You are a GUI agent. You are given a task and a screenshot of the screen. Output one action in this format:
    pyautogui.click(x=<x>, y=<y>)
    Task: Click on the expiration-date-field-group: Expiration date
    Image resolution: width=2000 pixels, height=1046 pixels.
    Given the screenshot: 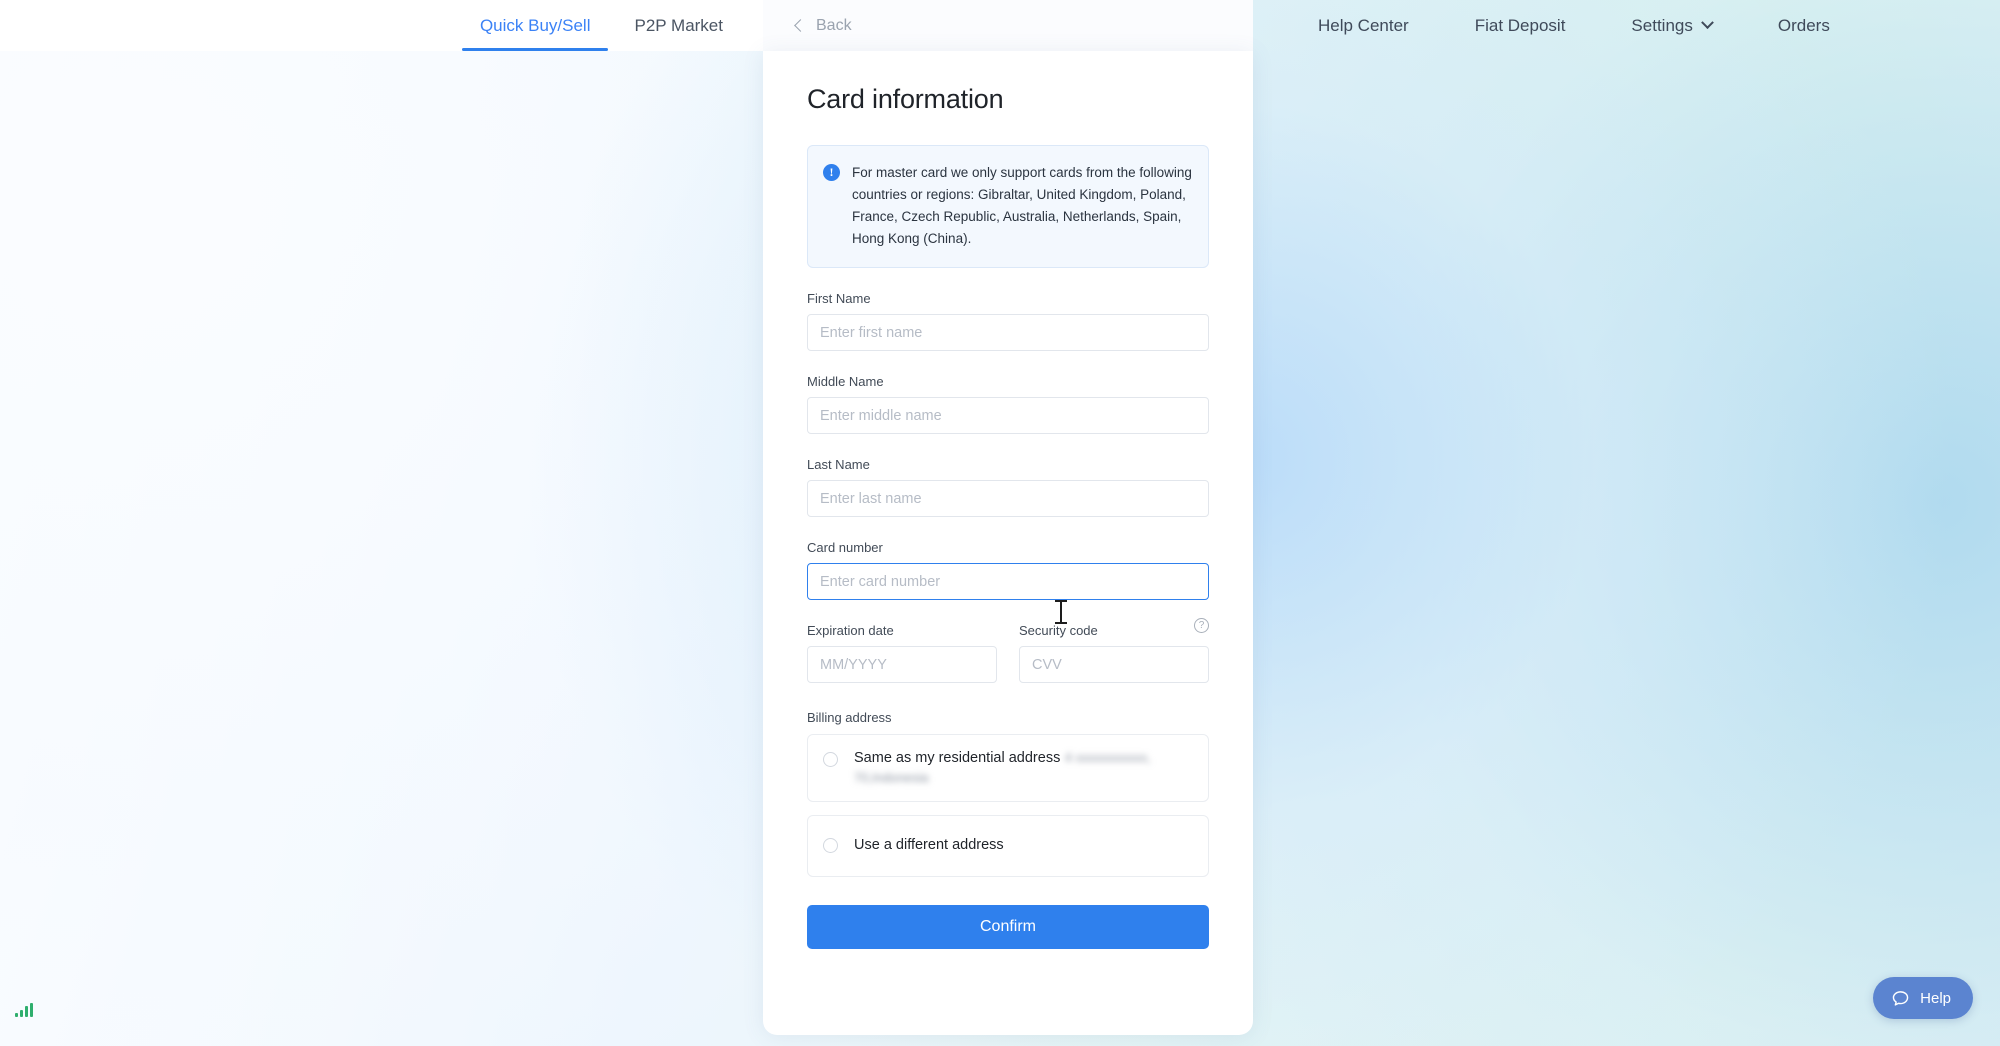 What is the action you would take?
    pyautogui.click(x=902, y=653)
    